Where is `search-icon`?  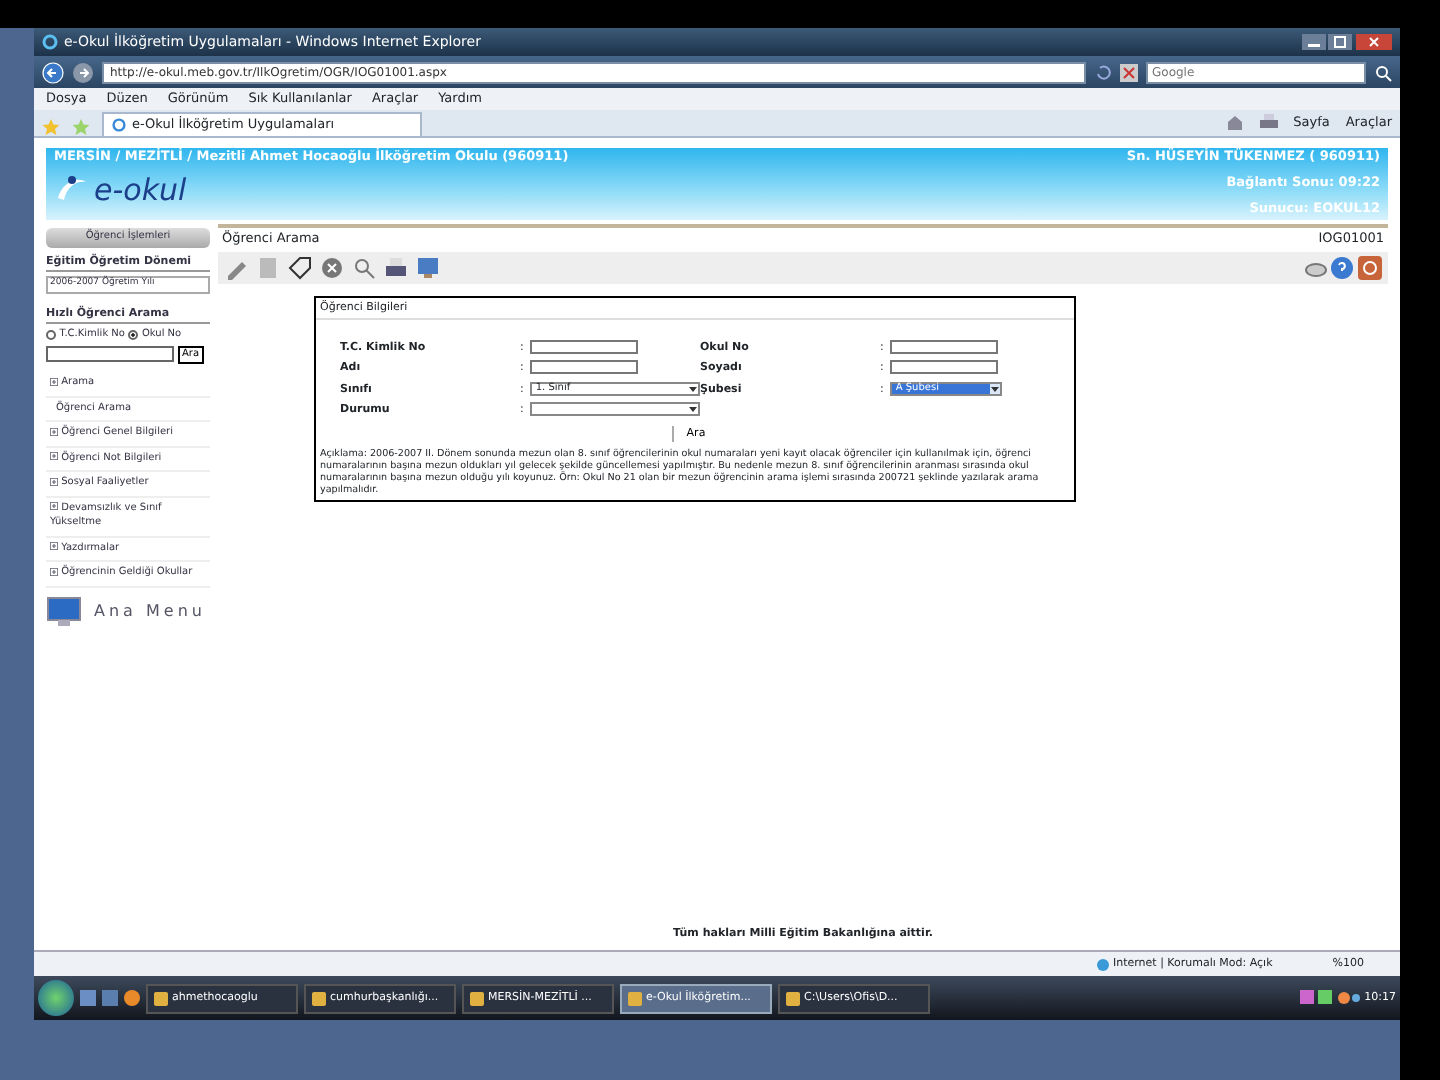 search-icon is located at coordinates (1383, 72).